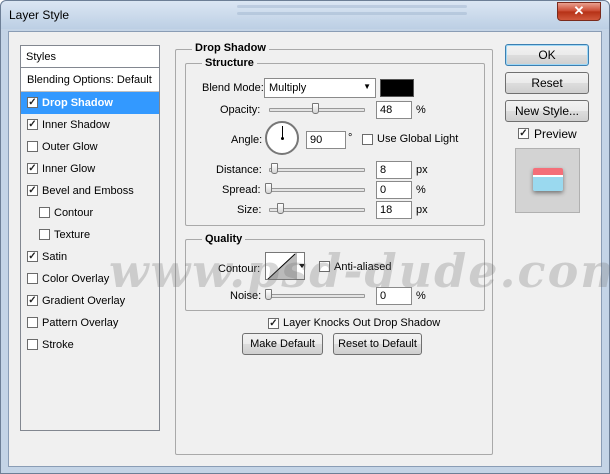  Describe the element at coordinates (362, 323) in the screenshot. I see `knockout-label: Layer Knocks Out Drop Shadow` at that location.